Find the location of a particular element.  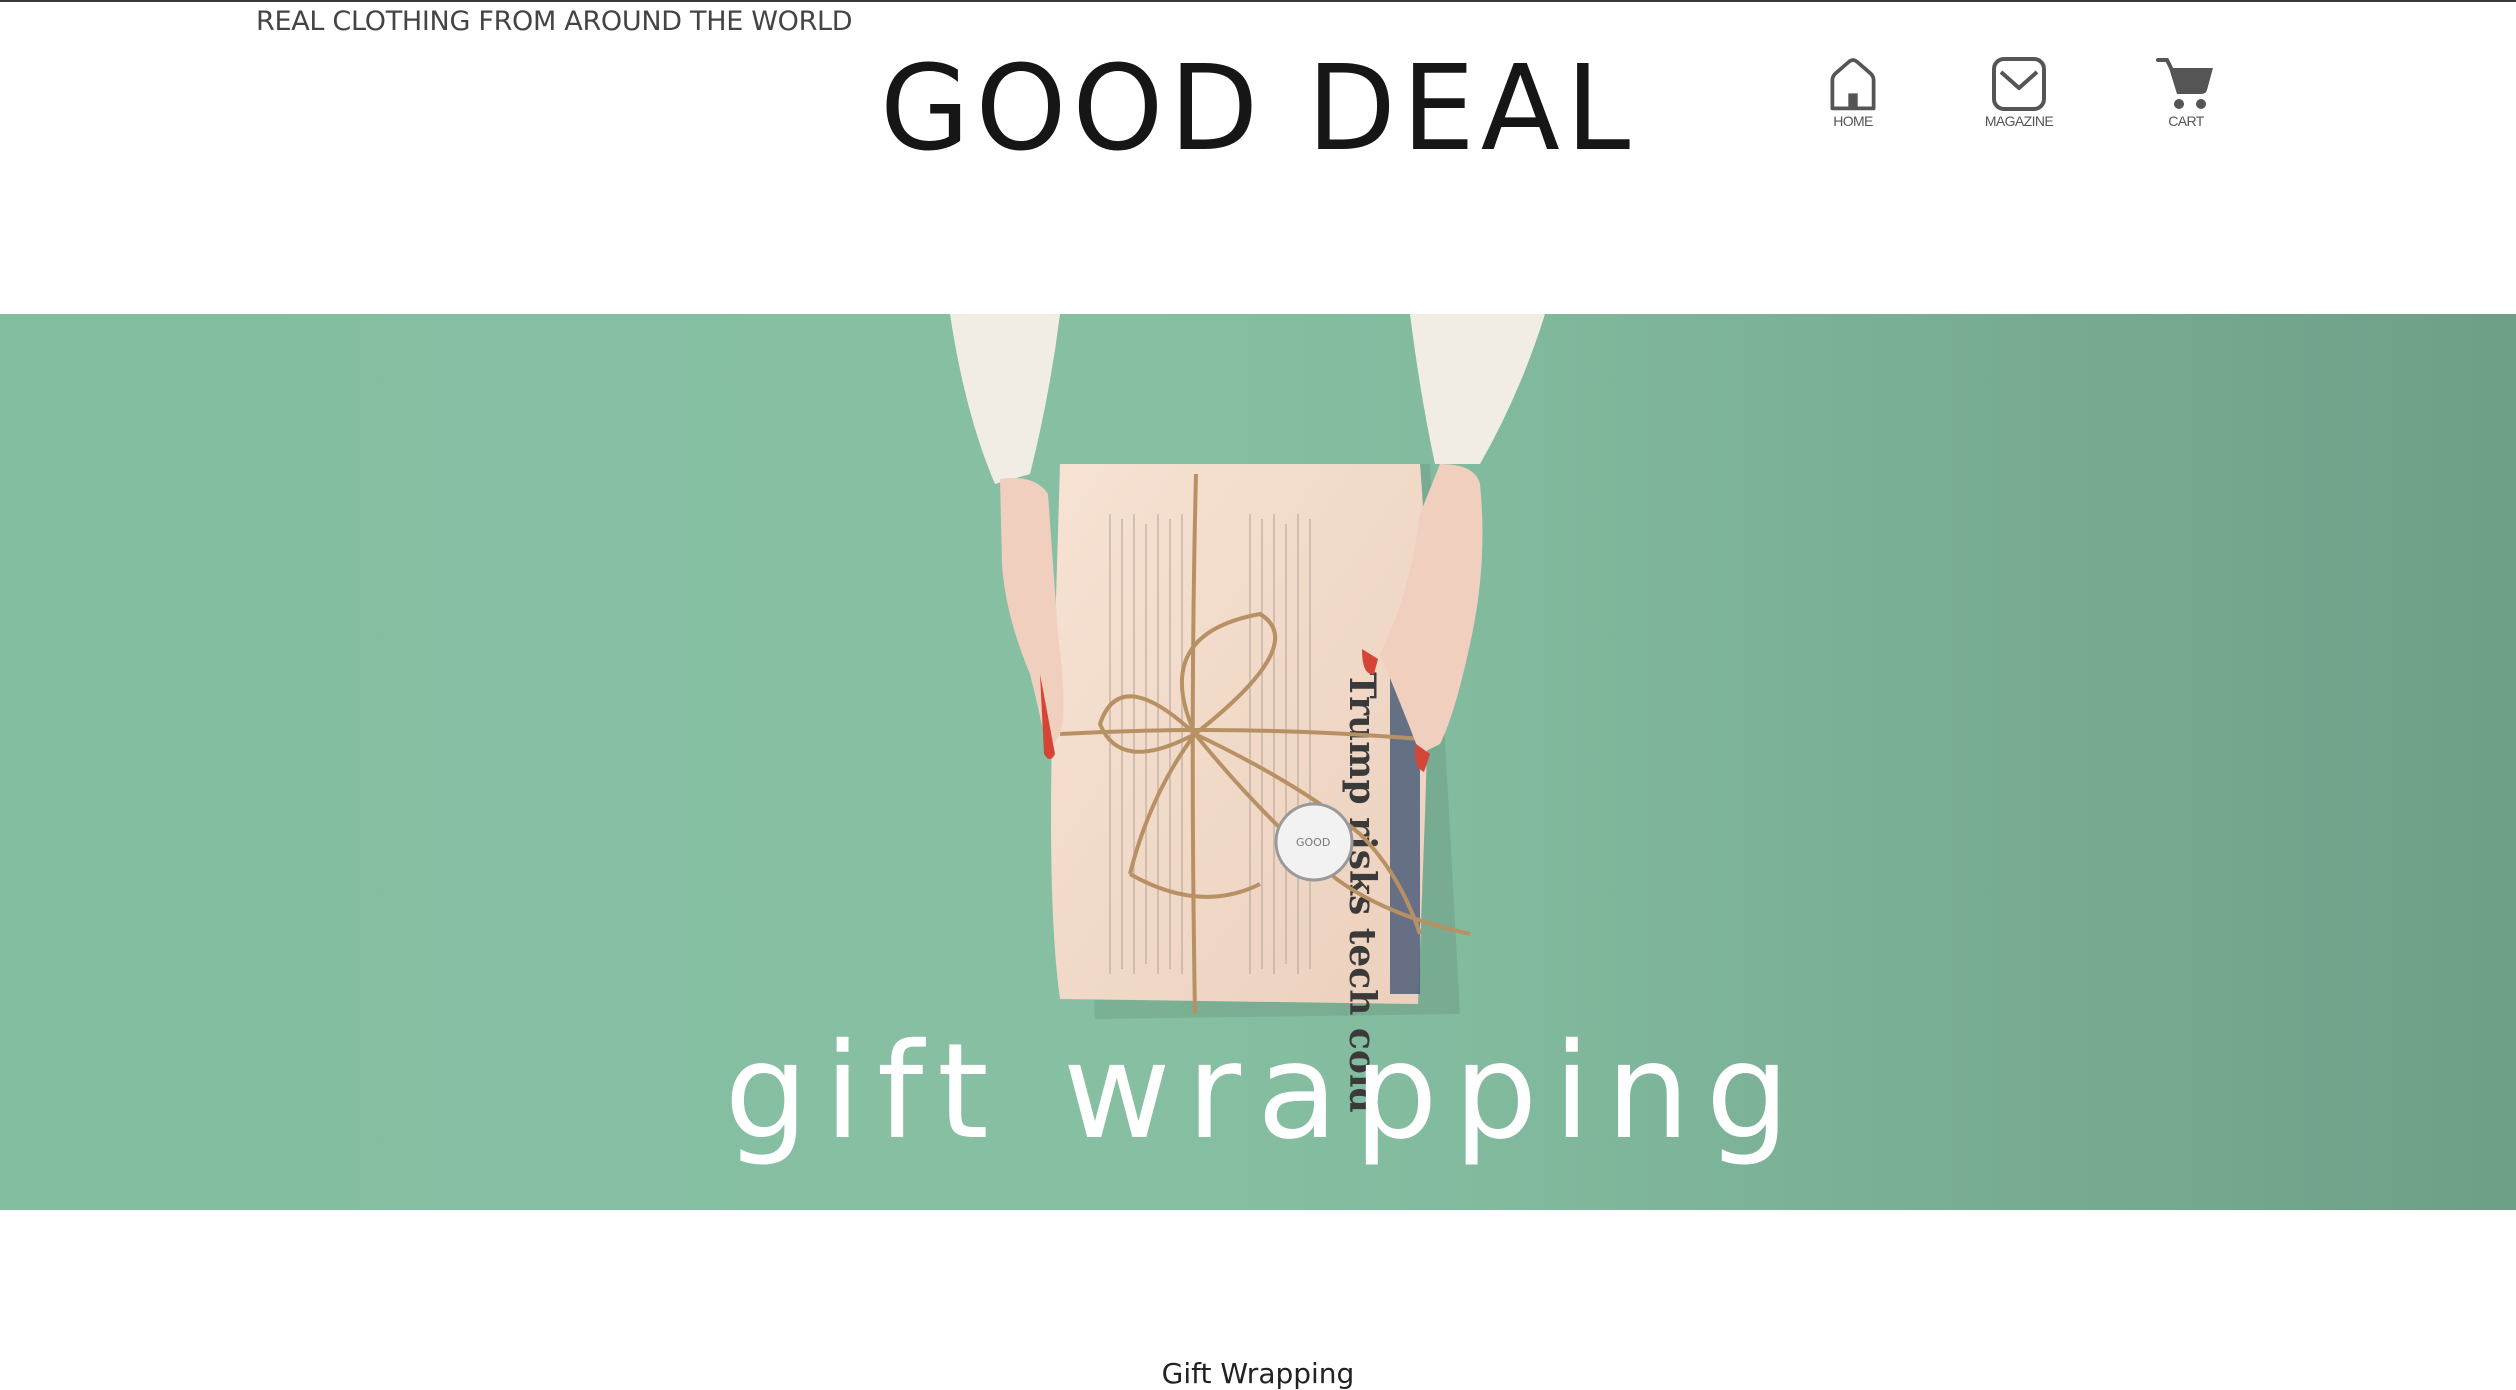

site-logo: GOOD DEAL is located at coordinates (1258, 108).